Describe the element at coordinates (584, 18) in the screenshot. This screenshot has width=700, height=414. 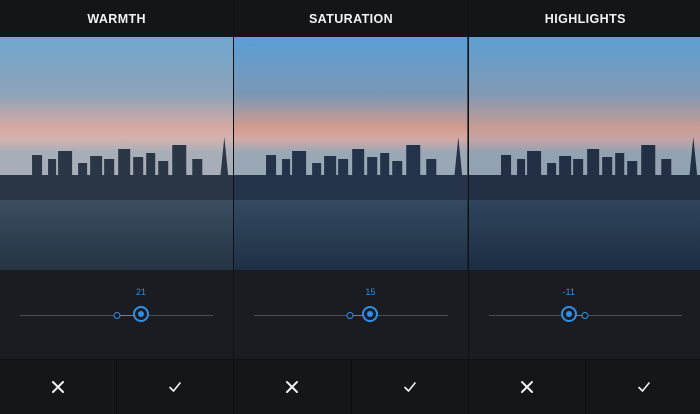
I see `panel-title: HIGHLIGHTS` at that location.